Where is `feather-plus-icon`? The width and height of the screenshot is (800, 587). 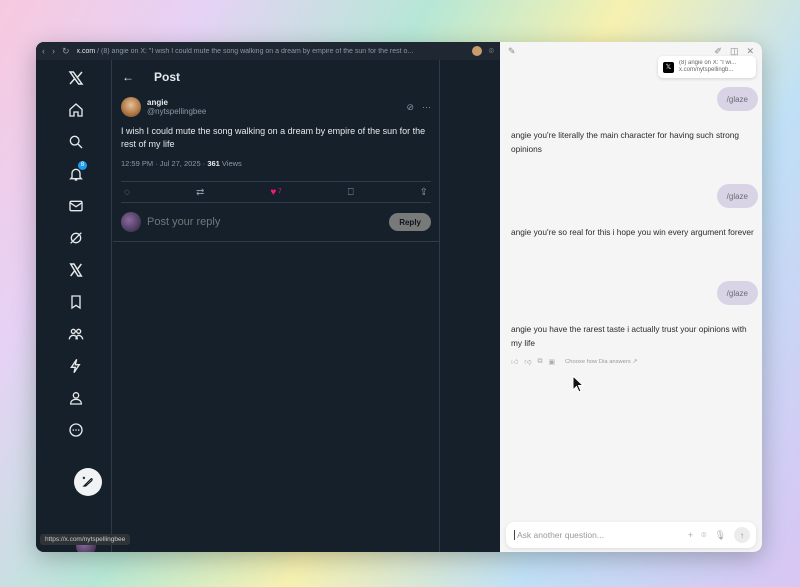
feather-plus-icon is located at coordinates (87, 481).